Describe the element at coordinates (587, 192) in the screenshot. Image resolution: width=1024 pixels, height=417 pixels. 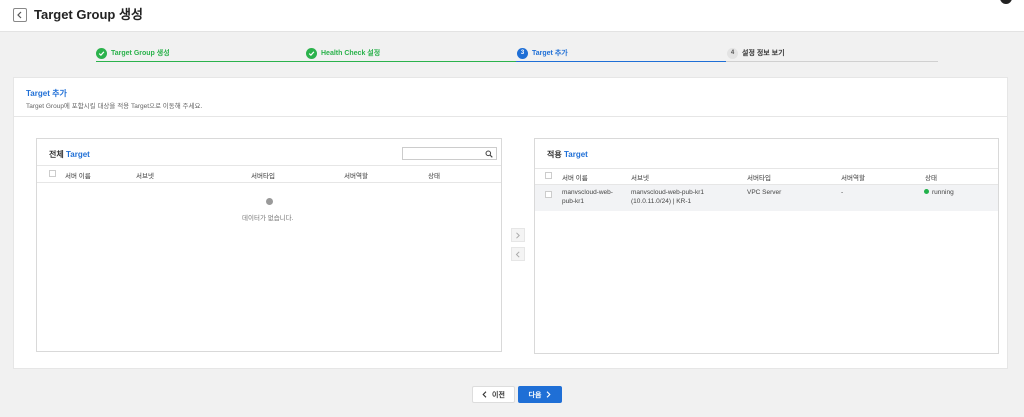
I see `server-name-line1: manvscloud-web-` at that location.